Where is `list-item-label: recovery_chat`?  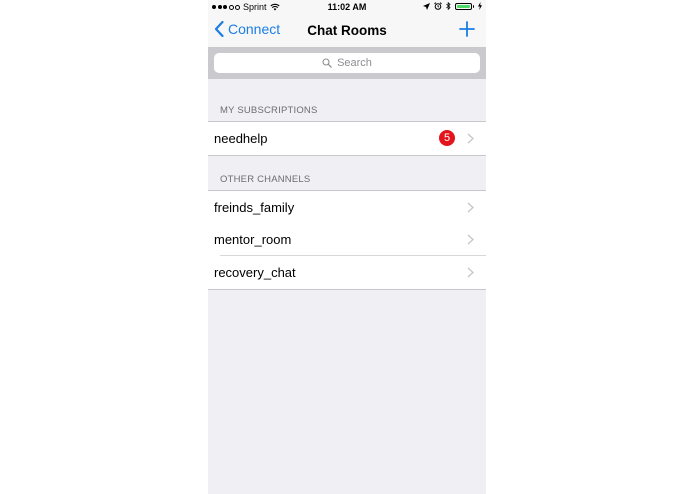
list-item-label: recovery_chat is located at coordinates (255, 272).